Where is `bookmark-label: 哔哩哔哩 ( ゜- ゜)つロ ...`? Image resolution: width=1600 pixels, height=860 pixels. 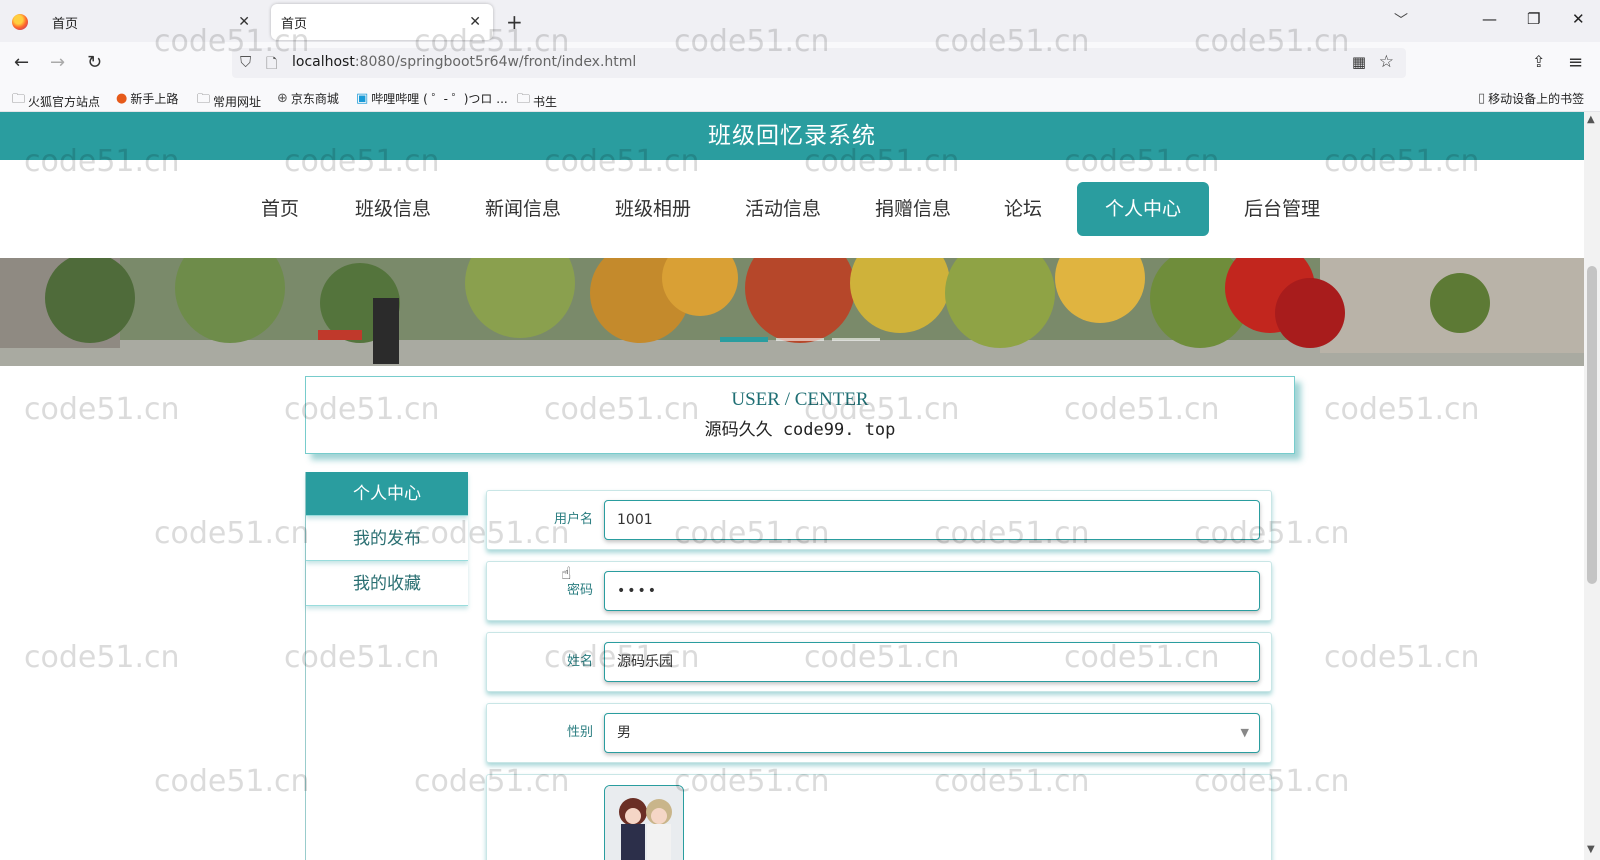
bookmark-label: 哔哩哔哩 ( ゜- ゜)つロ ... is located at coordinates (439, 99).